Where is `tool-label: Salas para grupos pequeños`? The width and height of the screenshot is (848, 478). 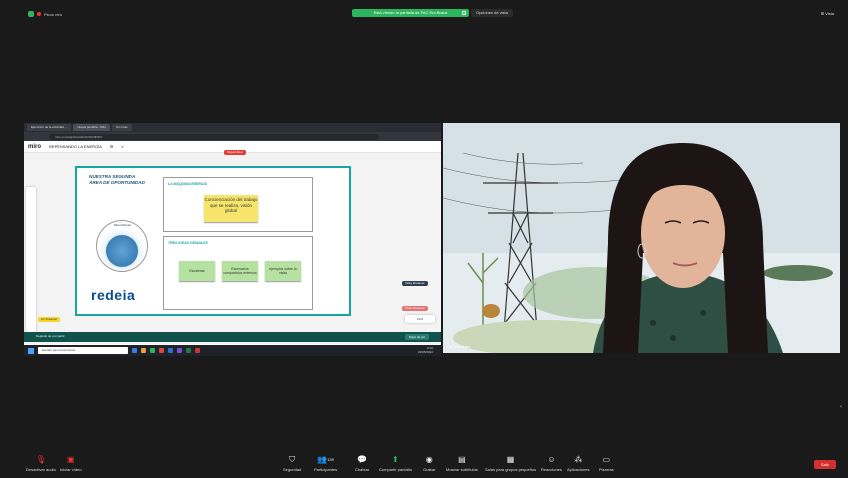 tool-label: Salas para grupos pequeños is located at coordinates (511, 469).